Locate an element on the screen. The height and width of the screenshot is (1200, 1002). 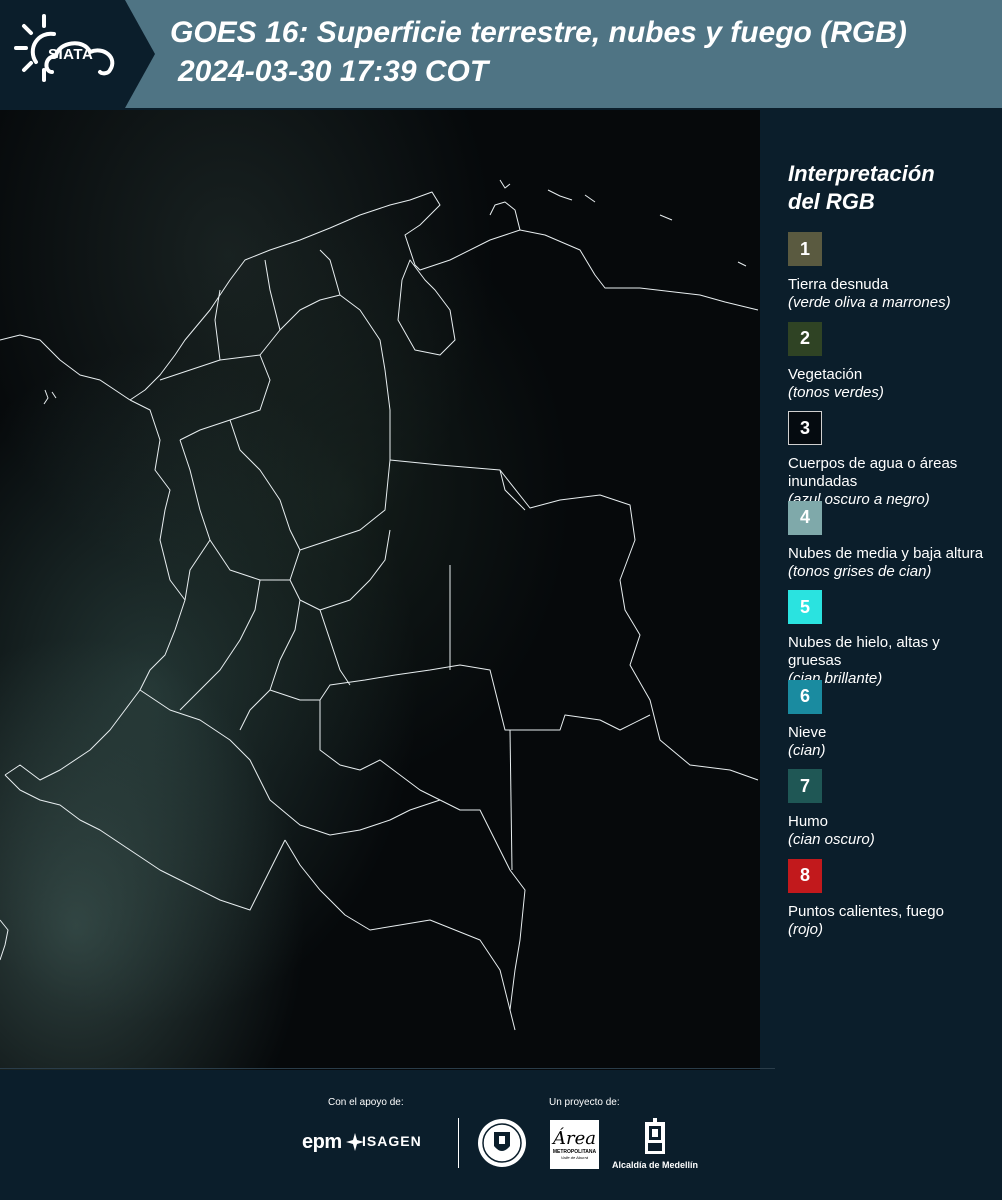
legend-label: Cuerpos de agua o áreas inundadas is located at coordinates (873, 472).